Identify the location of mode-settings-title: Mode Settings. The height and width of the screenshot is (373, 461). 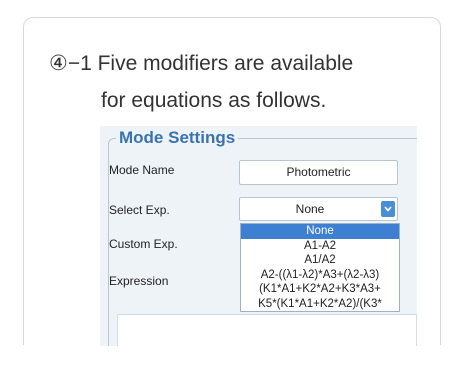
(177, 138).